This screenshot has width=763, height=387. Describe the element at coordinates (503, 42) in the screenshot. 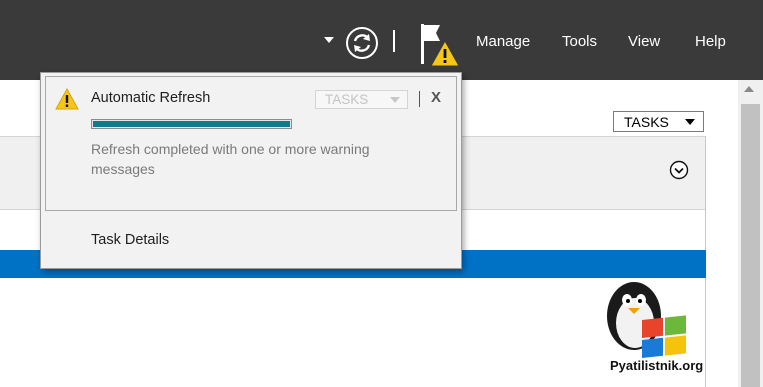

I see `menu-manage: Manage` at that location.